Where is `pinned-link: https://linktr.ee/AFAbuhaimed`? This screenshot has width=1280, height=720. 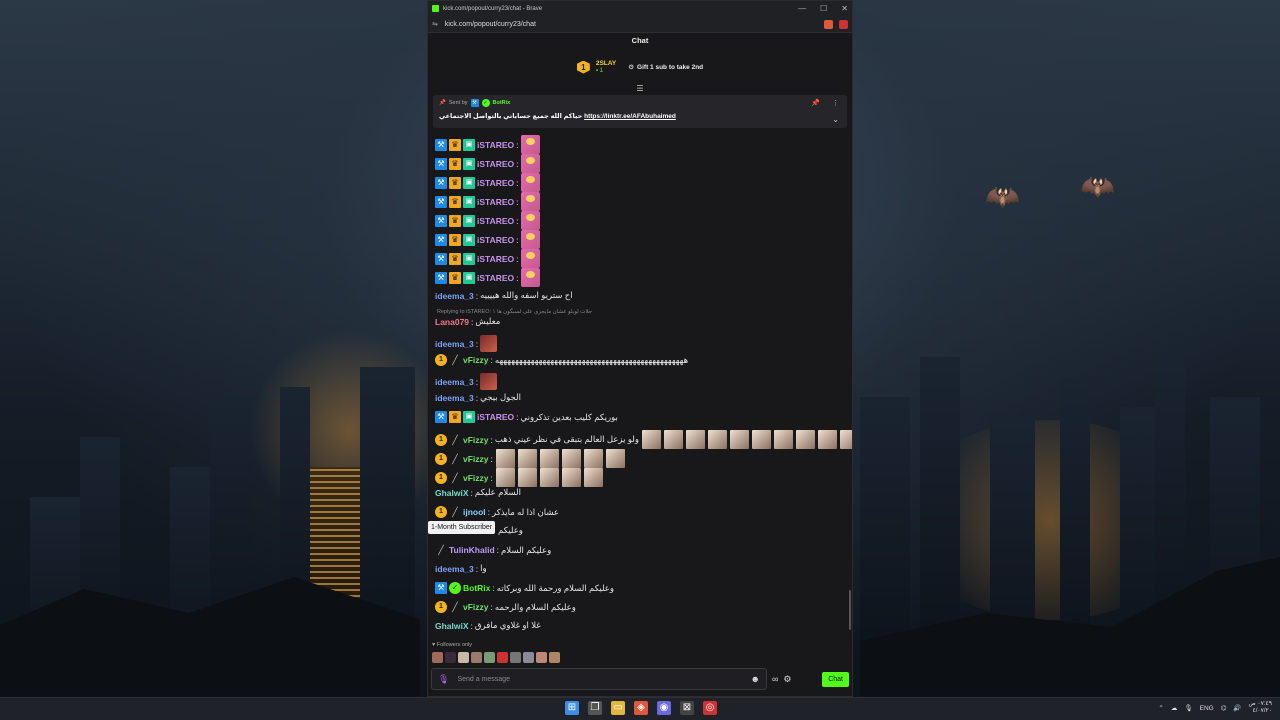
pinned-link: https://linktr.ee/AFAbuhaimed is located at coordinates (630, 116).